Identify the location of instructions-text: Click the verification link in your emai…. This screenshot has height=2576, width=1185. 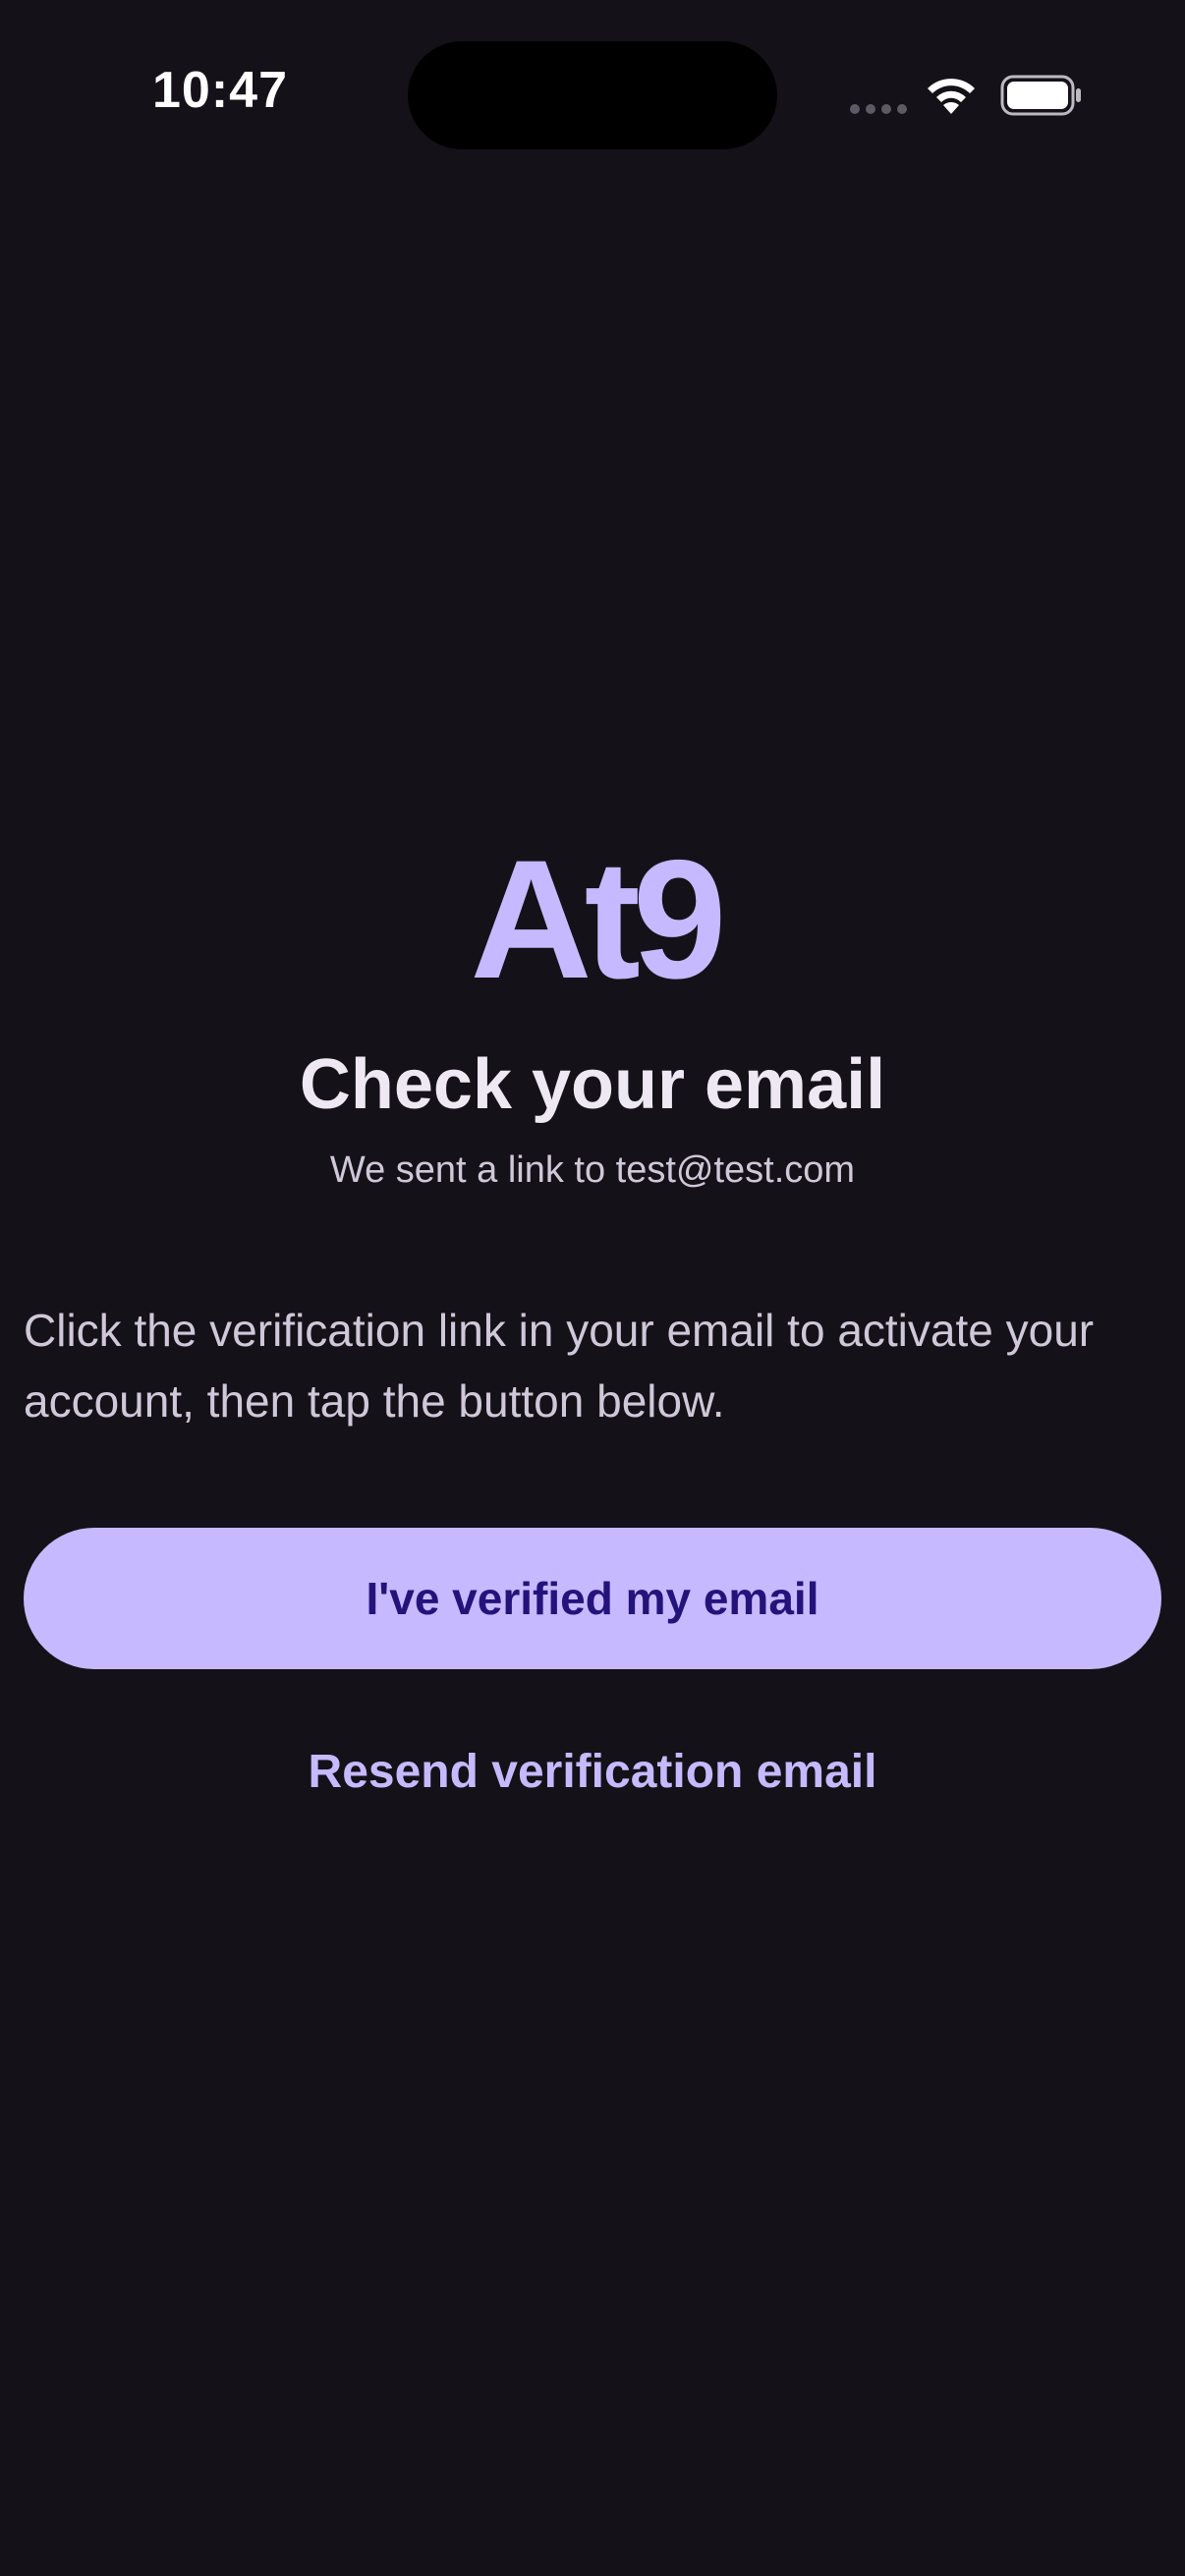
(560, 1366).